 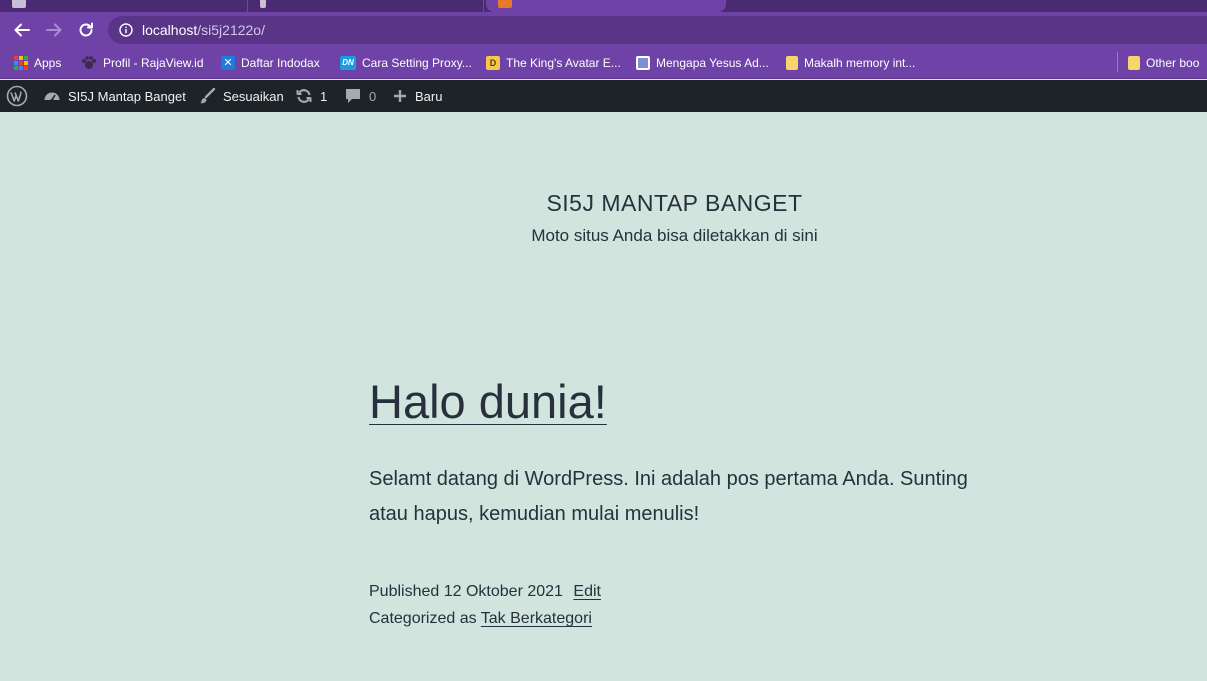 I want to click on comments-link: 0, so click(x=360, y=96).